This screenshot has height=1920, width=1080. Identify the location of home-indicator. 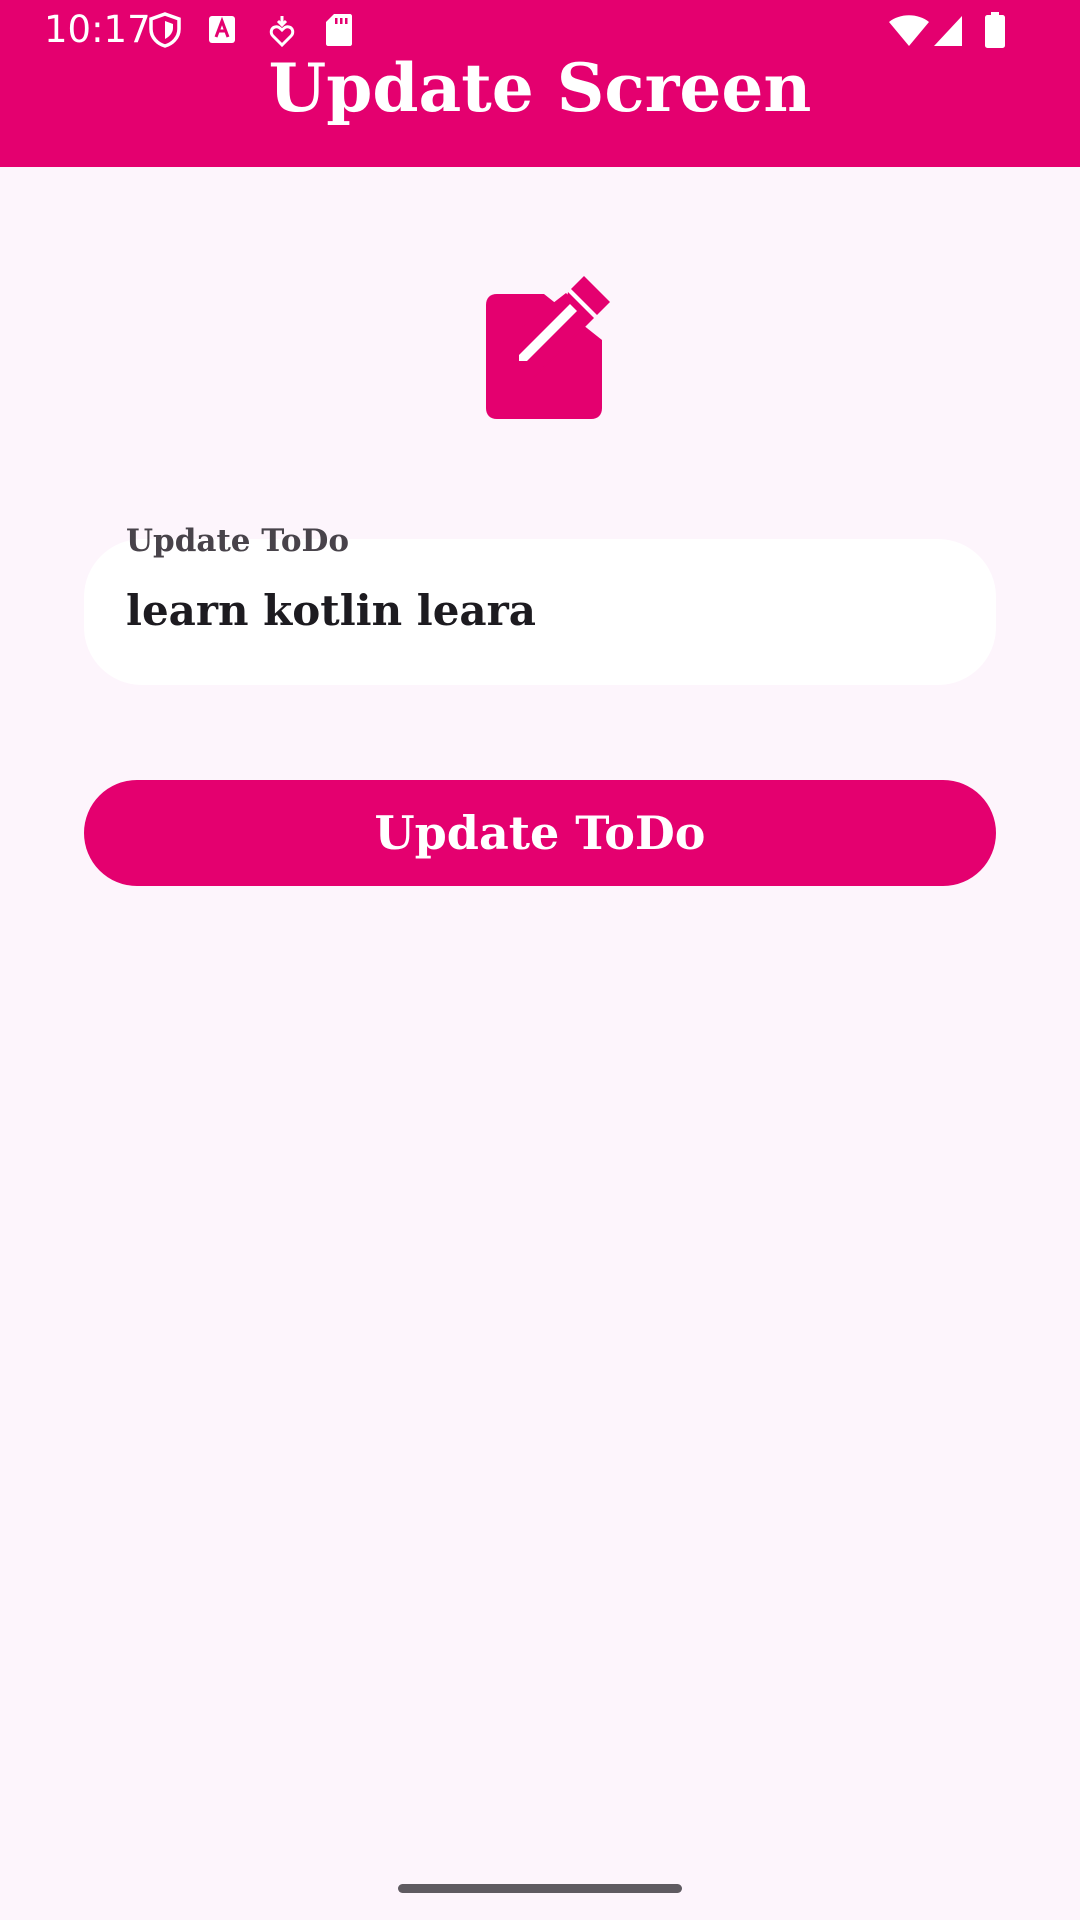
(540, 1888).